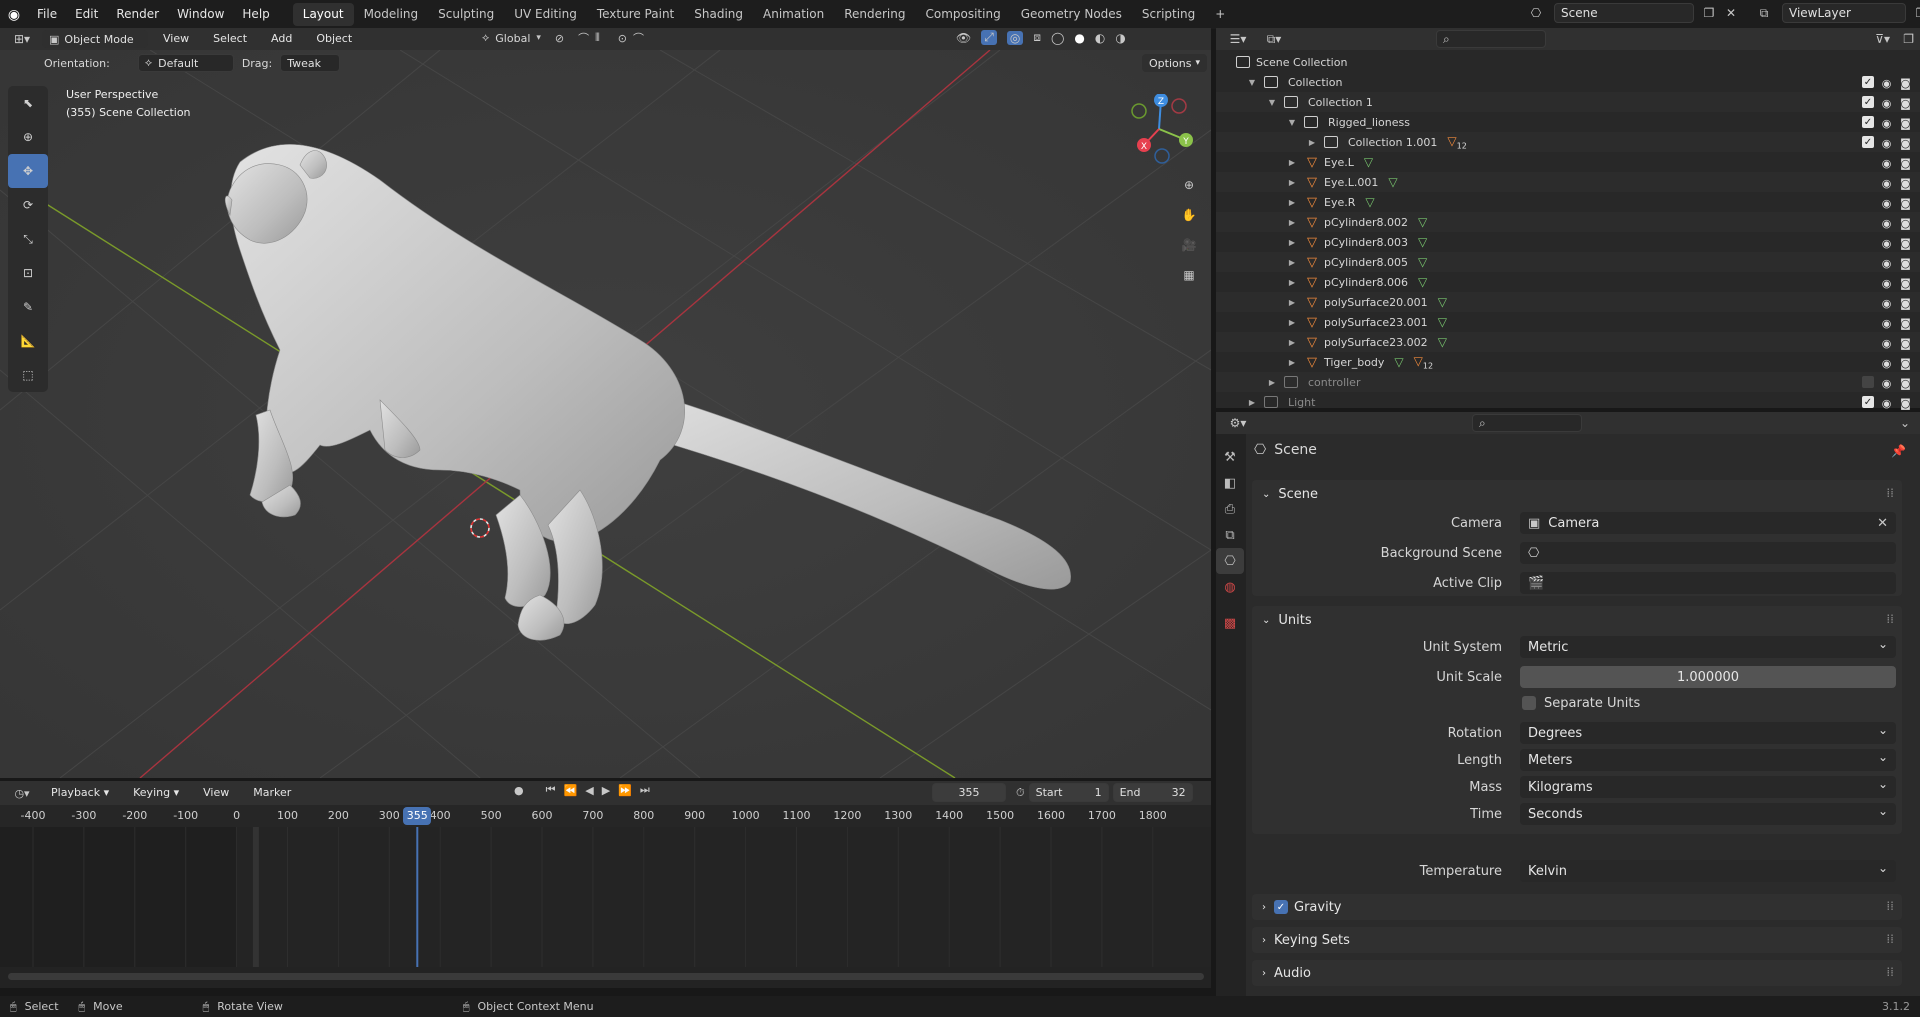 Image resolution: width=1920 pixels, height=1017 pixels. I want to click on properties-search-input: ⌕, so click(1527, 423).